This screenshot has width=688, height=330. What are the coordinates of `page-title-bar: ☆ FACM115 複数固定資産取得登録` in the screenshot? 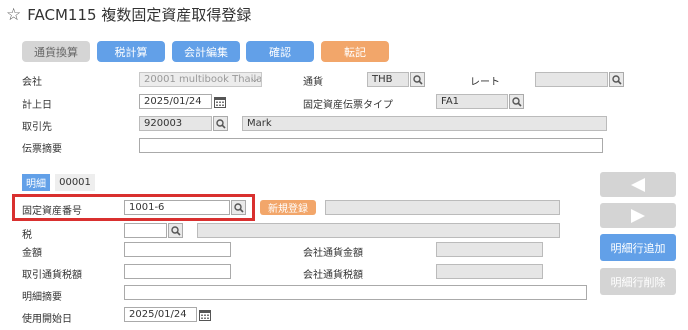 It's located at (128, 14).